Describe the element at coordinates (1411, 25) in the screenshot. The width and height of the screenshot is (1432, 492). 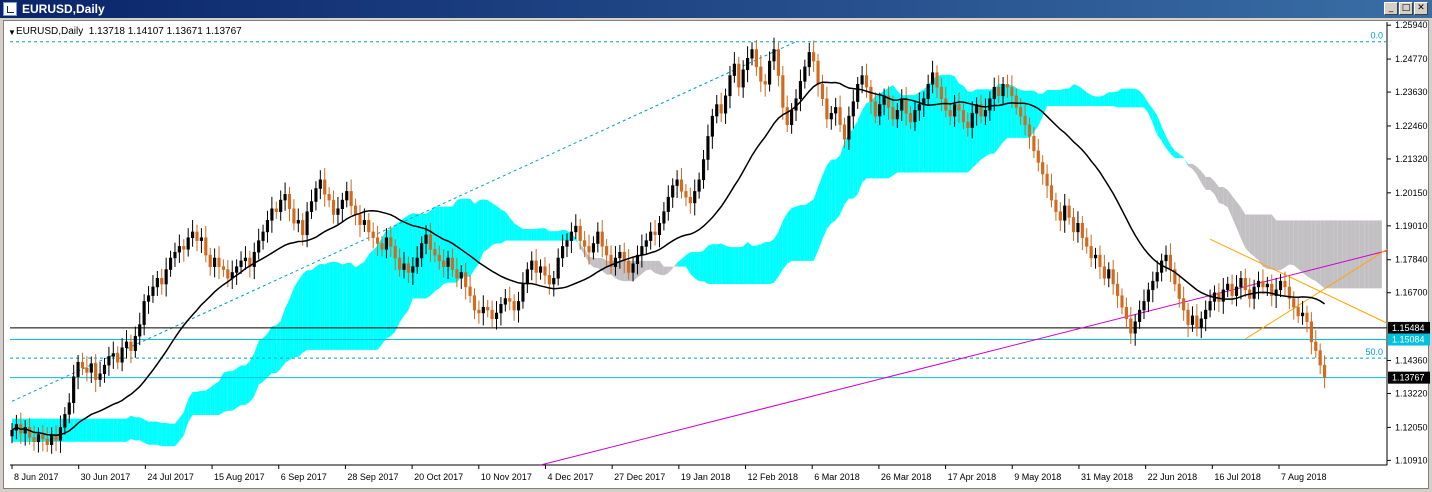
I see `y-tick-label: 1.25940` at that location.